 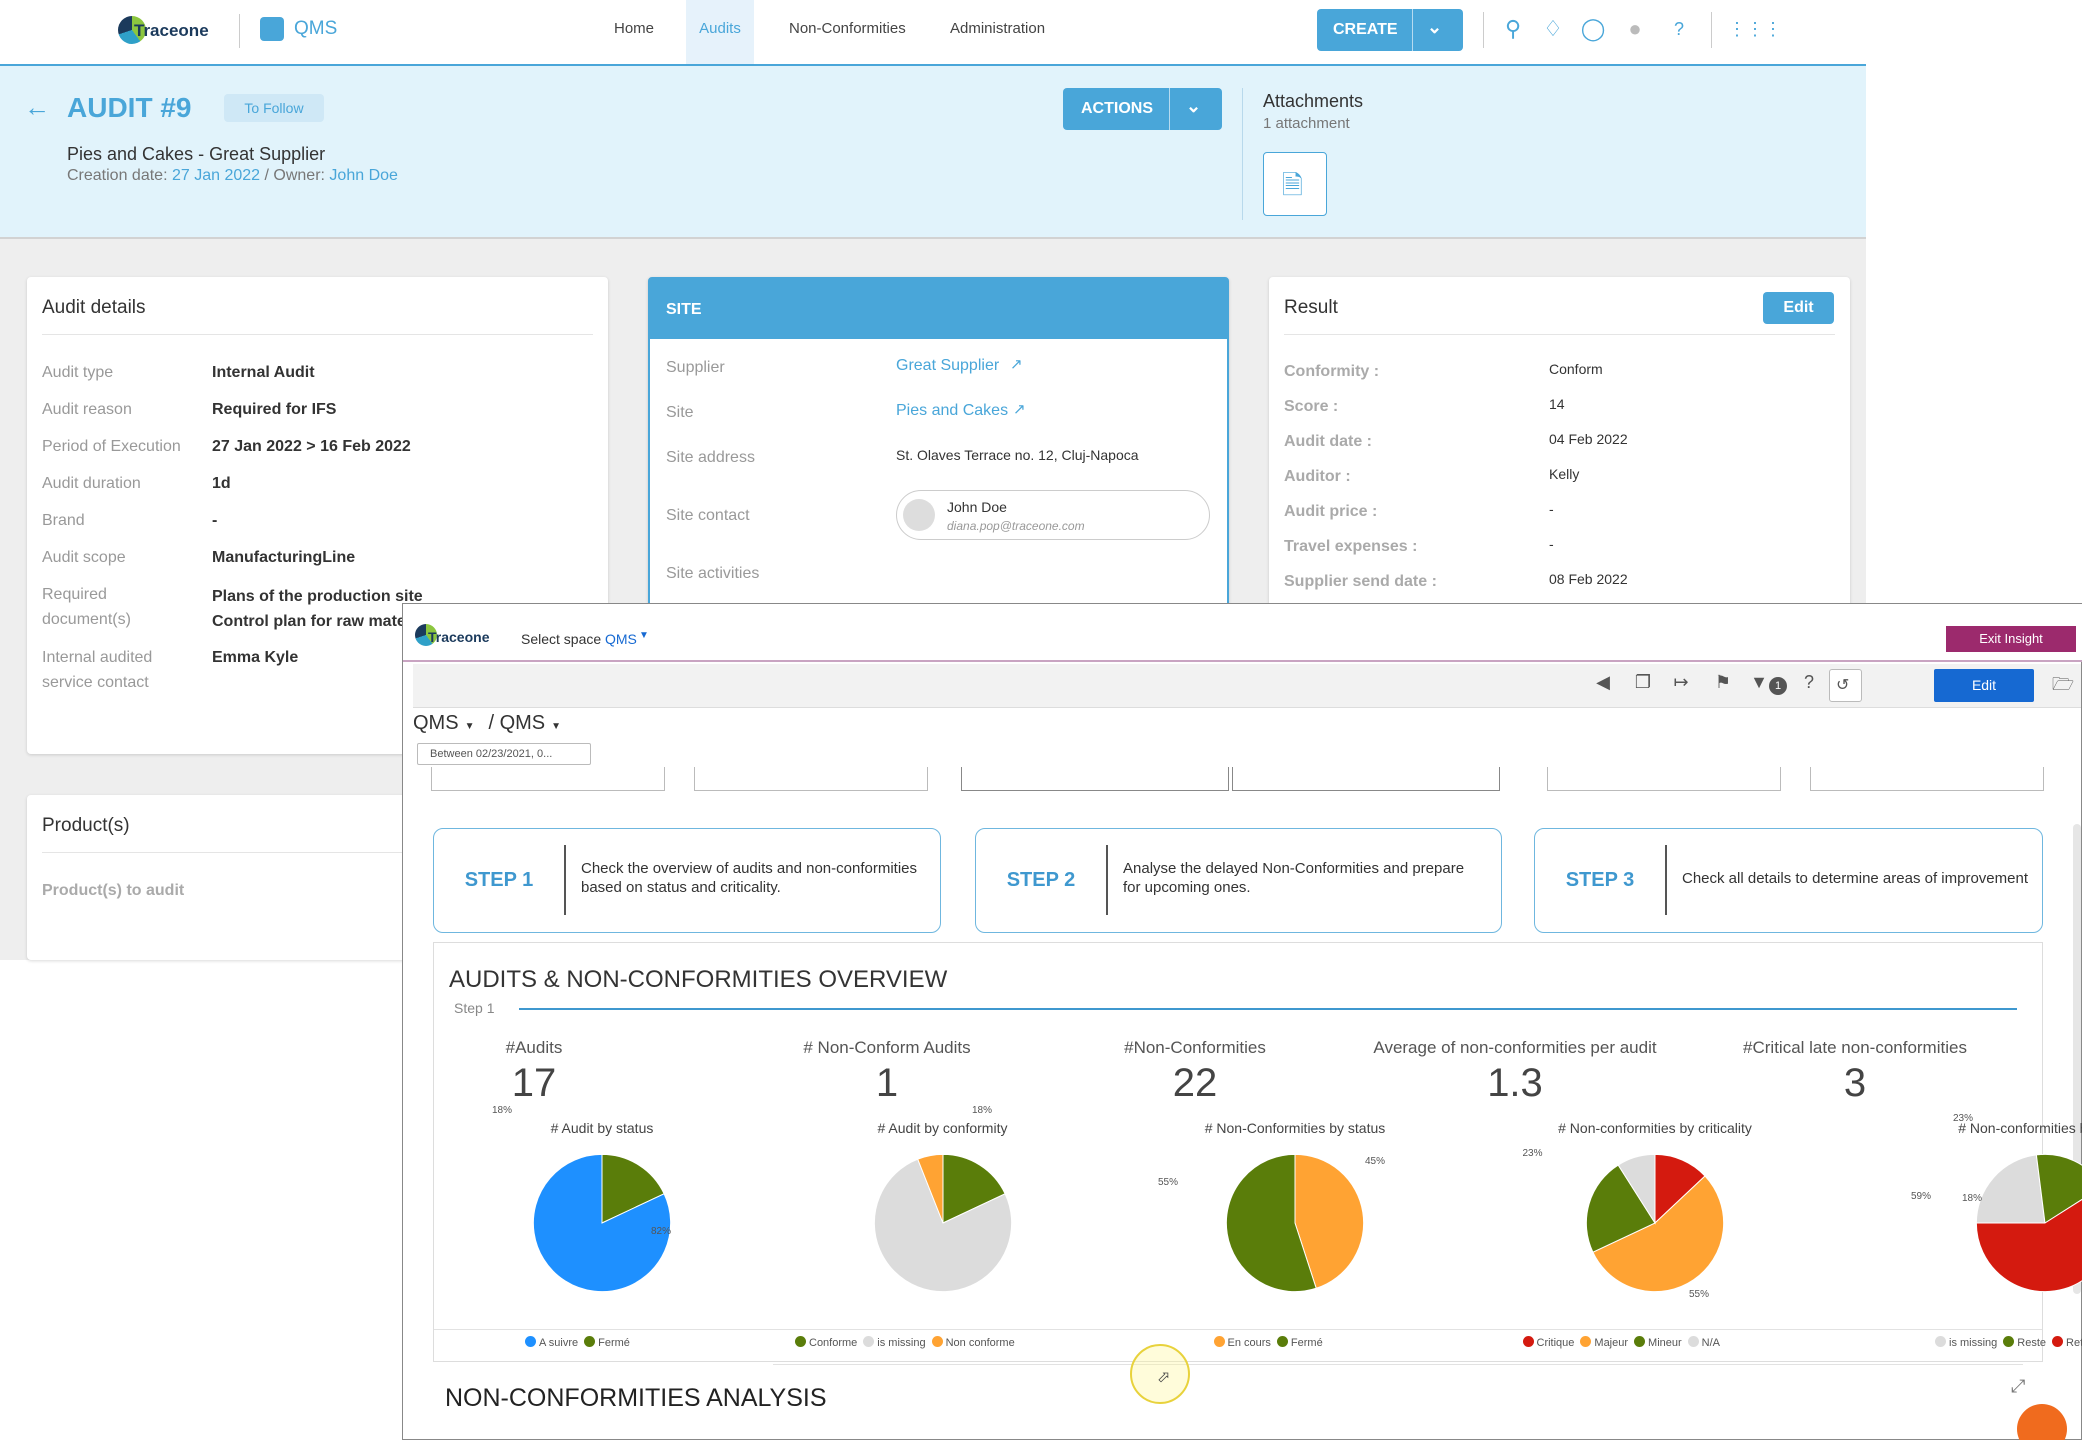 What do you see at coordinates (1095, 779) in the screenshot?
I see `start-date-filter` at bounding box center [1095, 779].